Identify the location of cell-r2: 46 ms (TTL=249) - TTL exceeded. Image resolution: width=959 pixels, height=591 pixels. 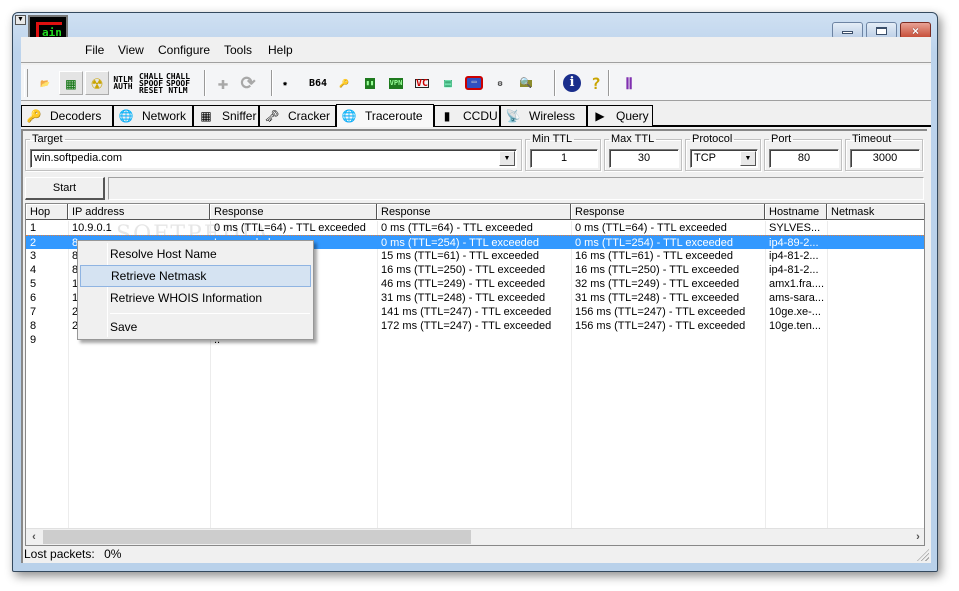
(463, 284).